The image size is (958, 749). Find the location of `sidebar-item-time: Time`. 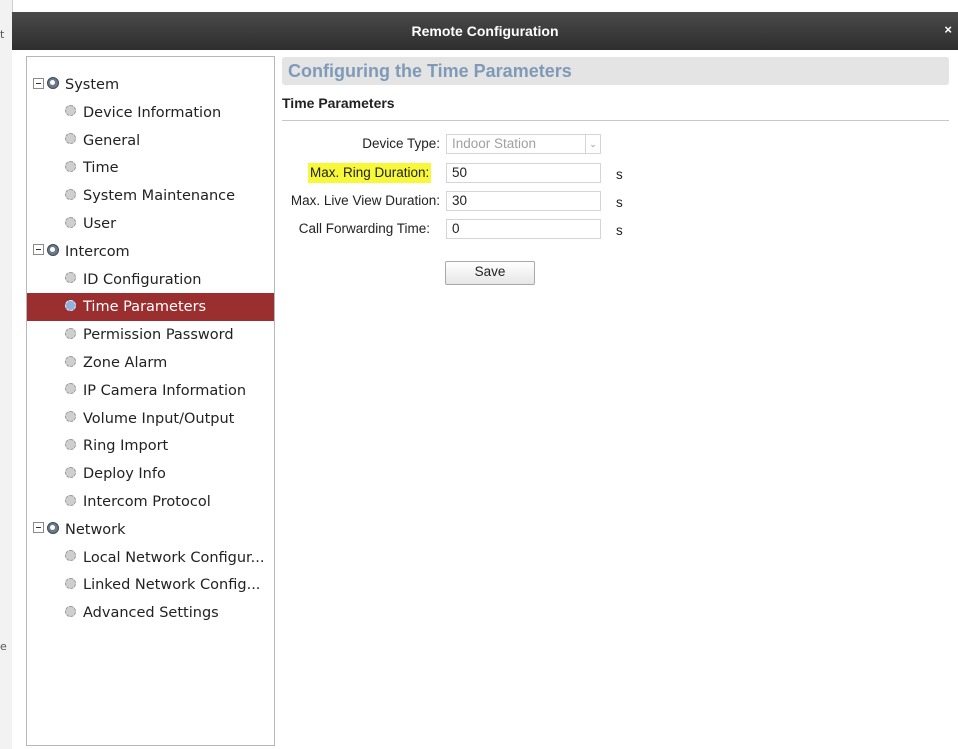

sidebar-item-time: Time is located at coordinates (150, 168).